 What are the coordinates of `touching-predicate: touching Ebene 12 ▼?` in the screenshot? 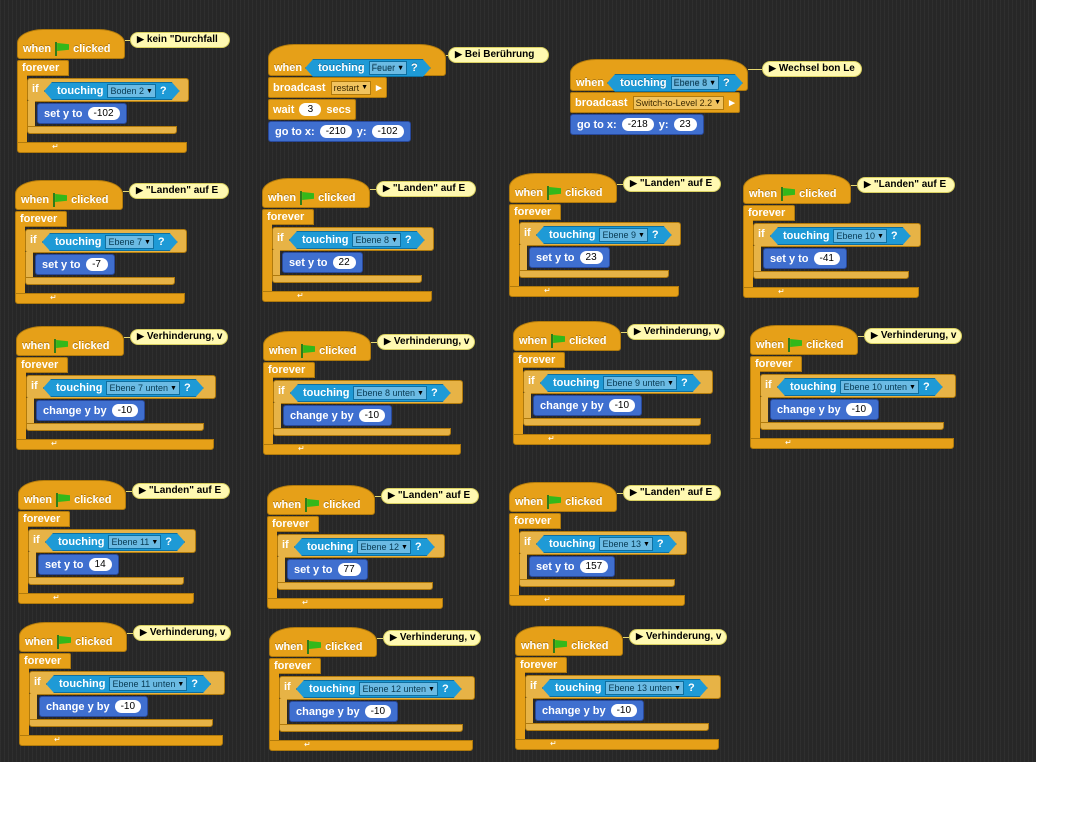 It's located at (364, 547).